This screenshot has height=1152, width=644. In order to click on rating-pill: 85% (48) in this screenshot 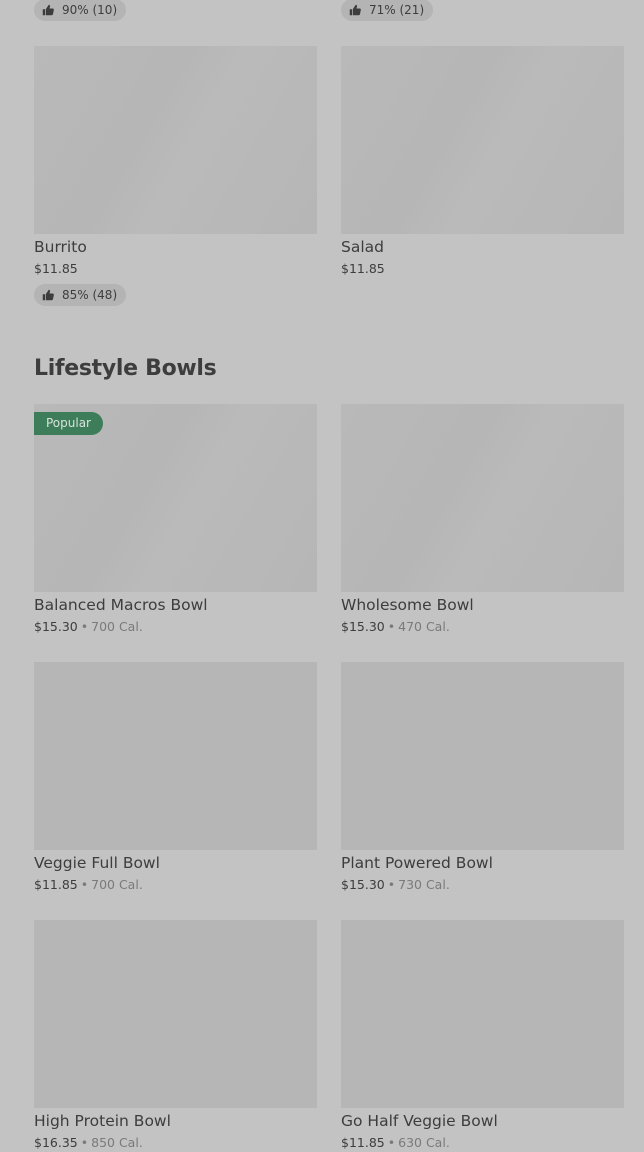, I will do `click(80, 295)`.